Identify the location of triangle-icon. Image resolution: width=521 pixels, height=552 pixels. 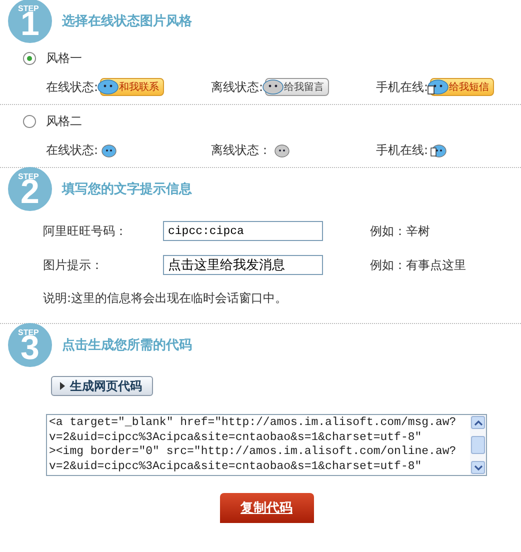
(62, 386).